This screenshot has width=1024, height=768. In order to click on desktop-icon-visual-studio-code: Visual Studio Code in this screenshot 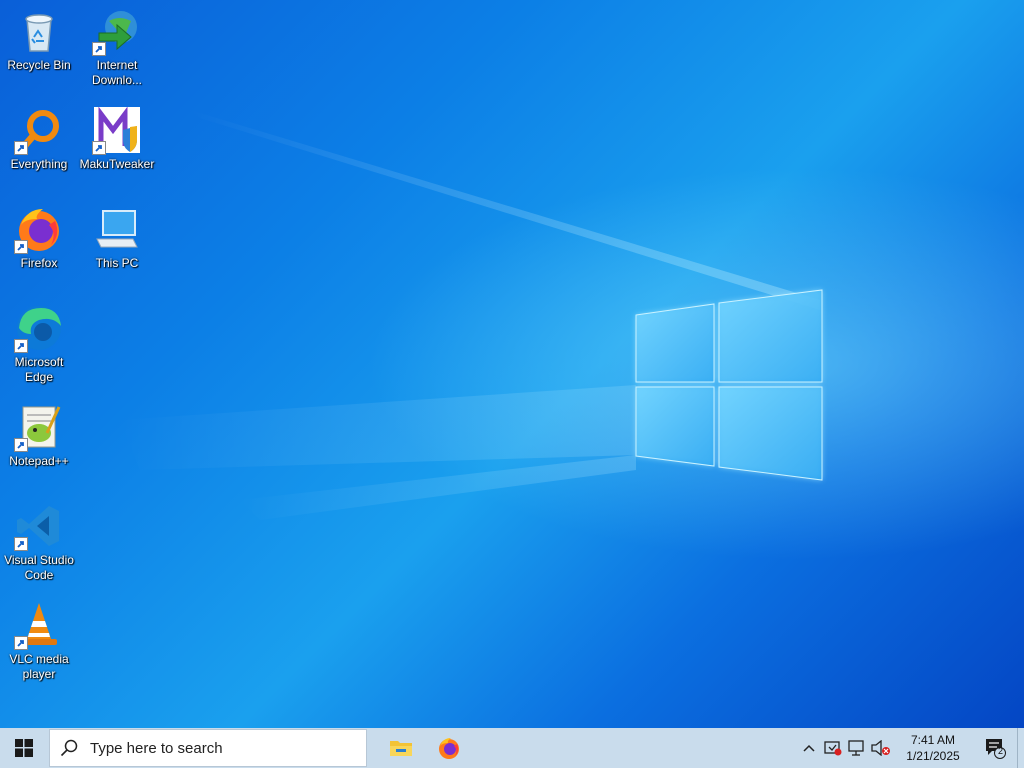, I will do `click(39, 542)`.